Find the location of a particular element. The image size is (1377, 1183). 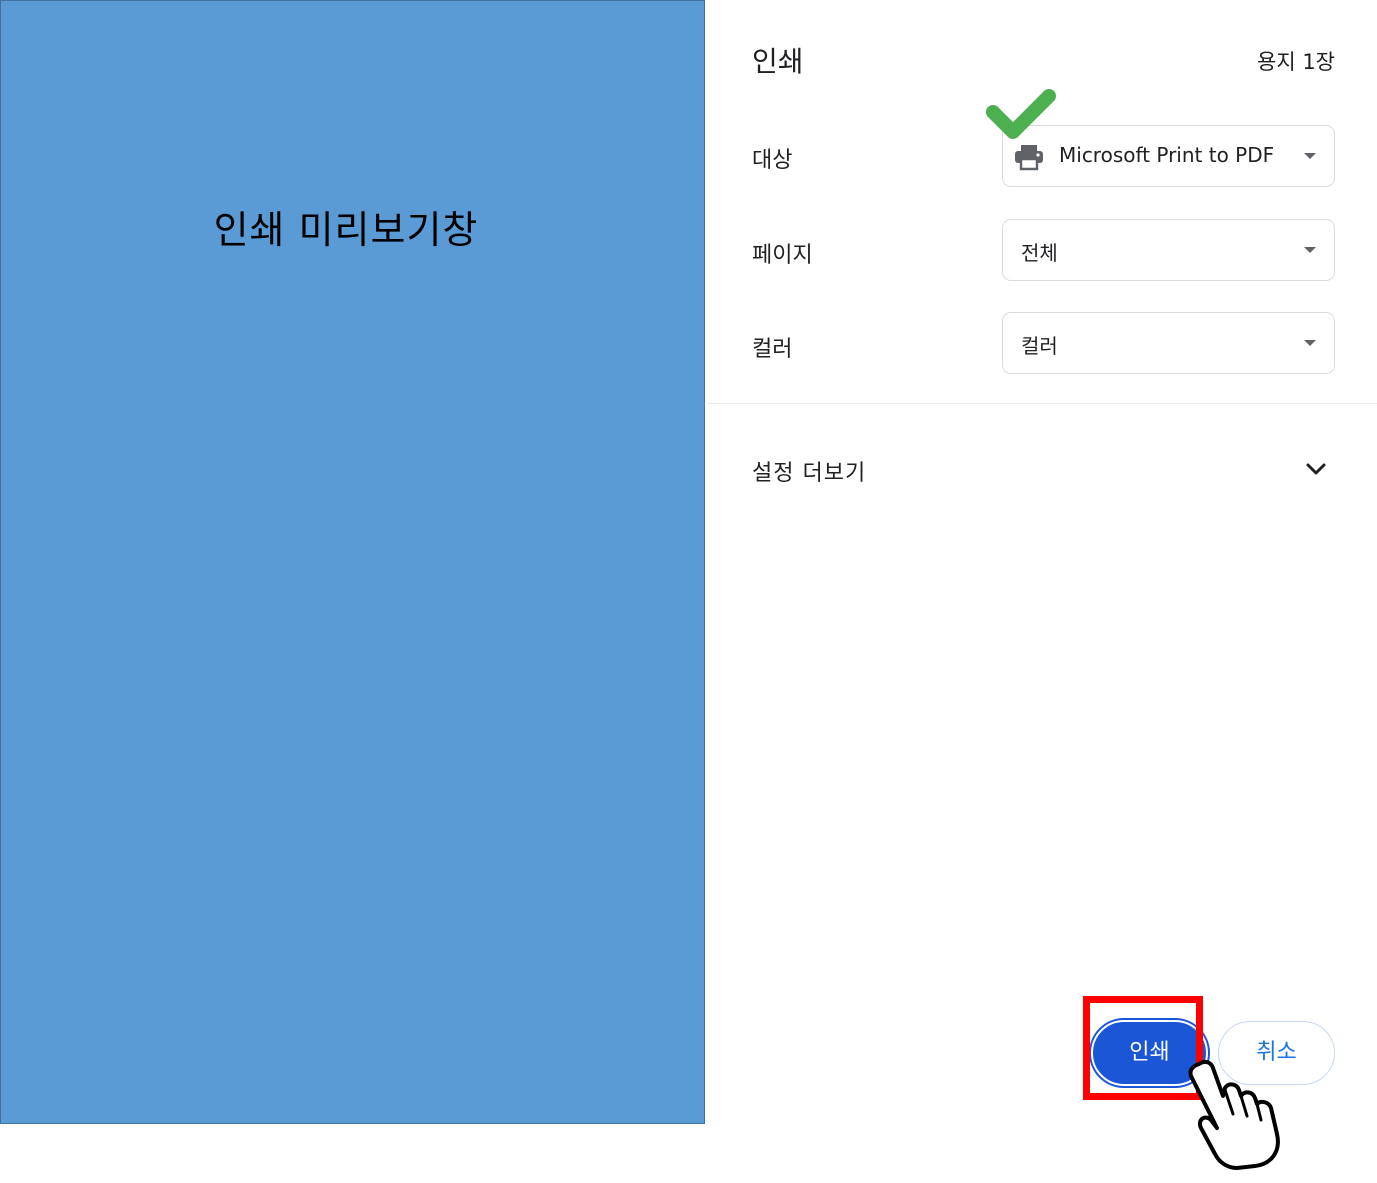

color-label: 컬러 is located at coordinates (772, 349).